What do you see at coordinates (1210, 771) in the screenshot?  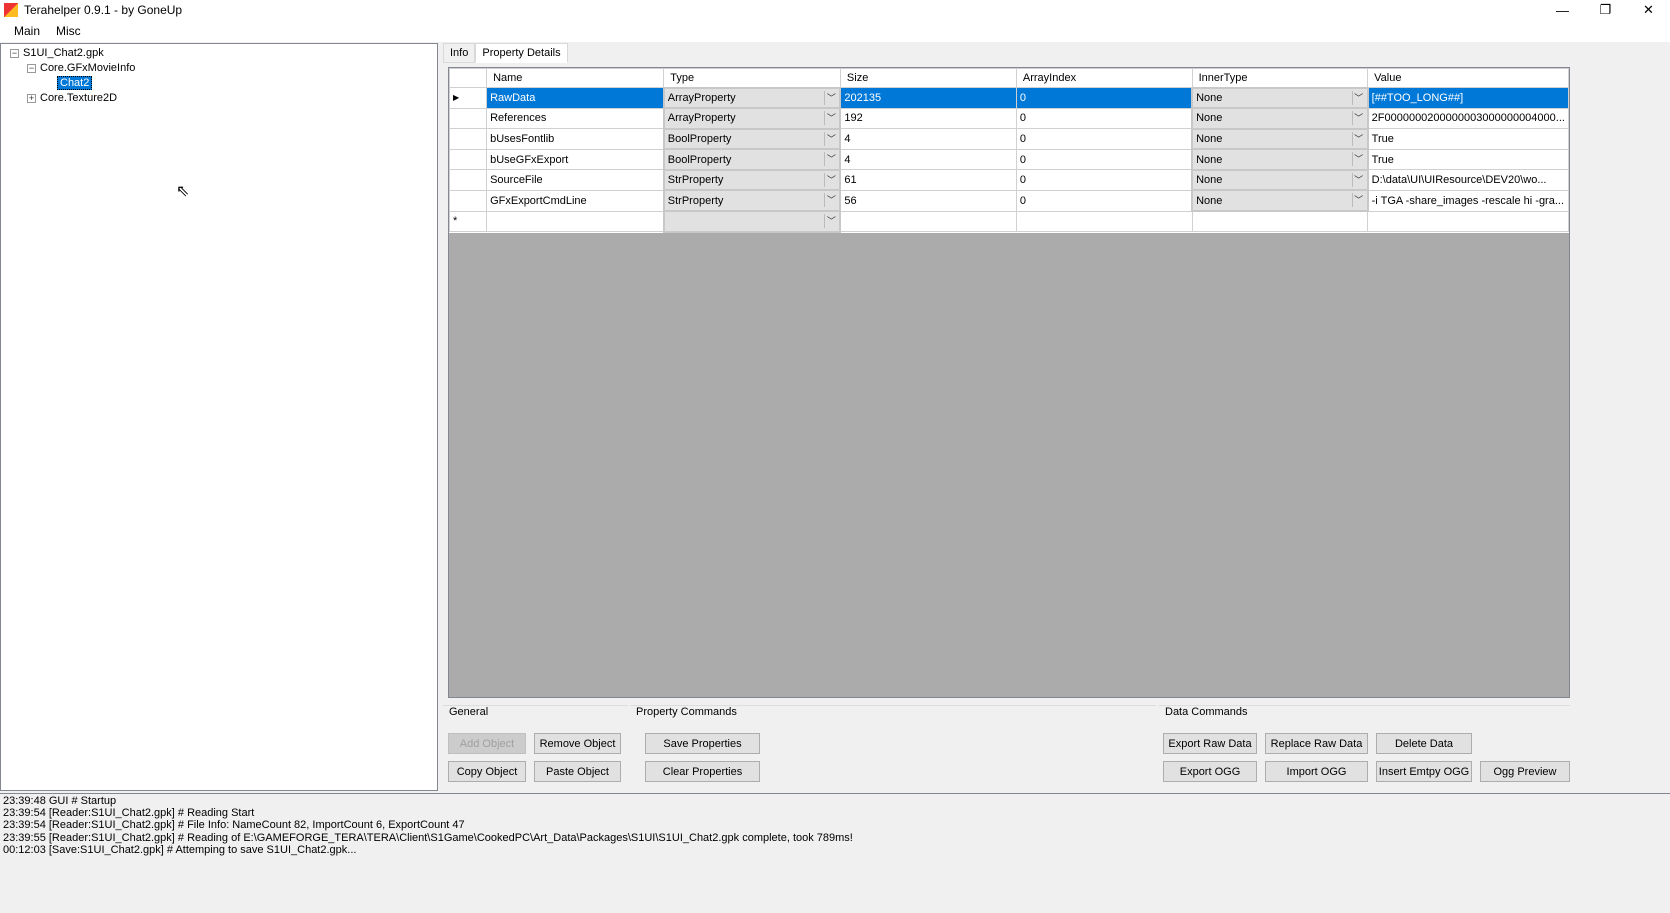 I see `export-ogg-button: Export OGG` at bounding box center [1210, 771].